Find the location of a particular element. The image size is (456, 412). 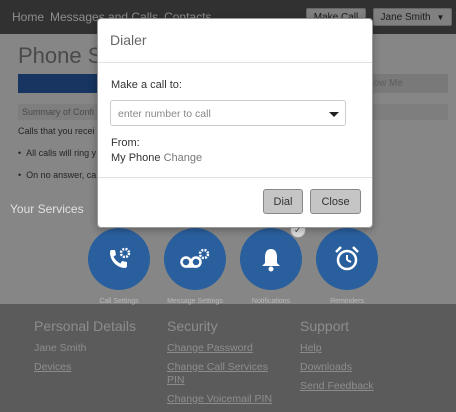

service-reminders: Reminders is located at coordinates (347, 266).